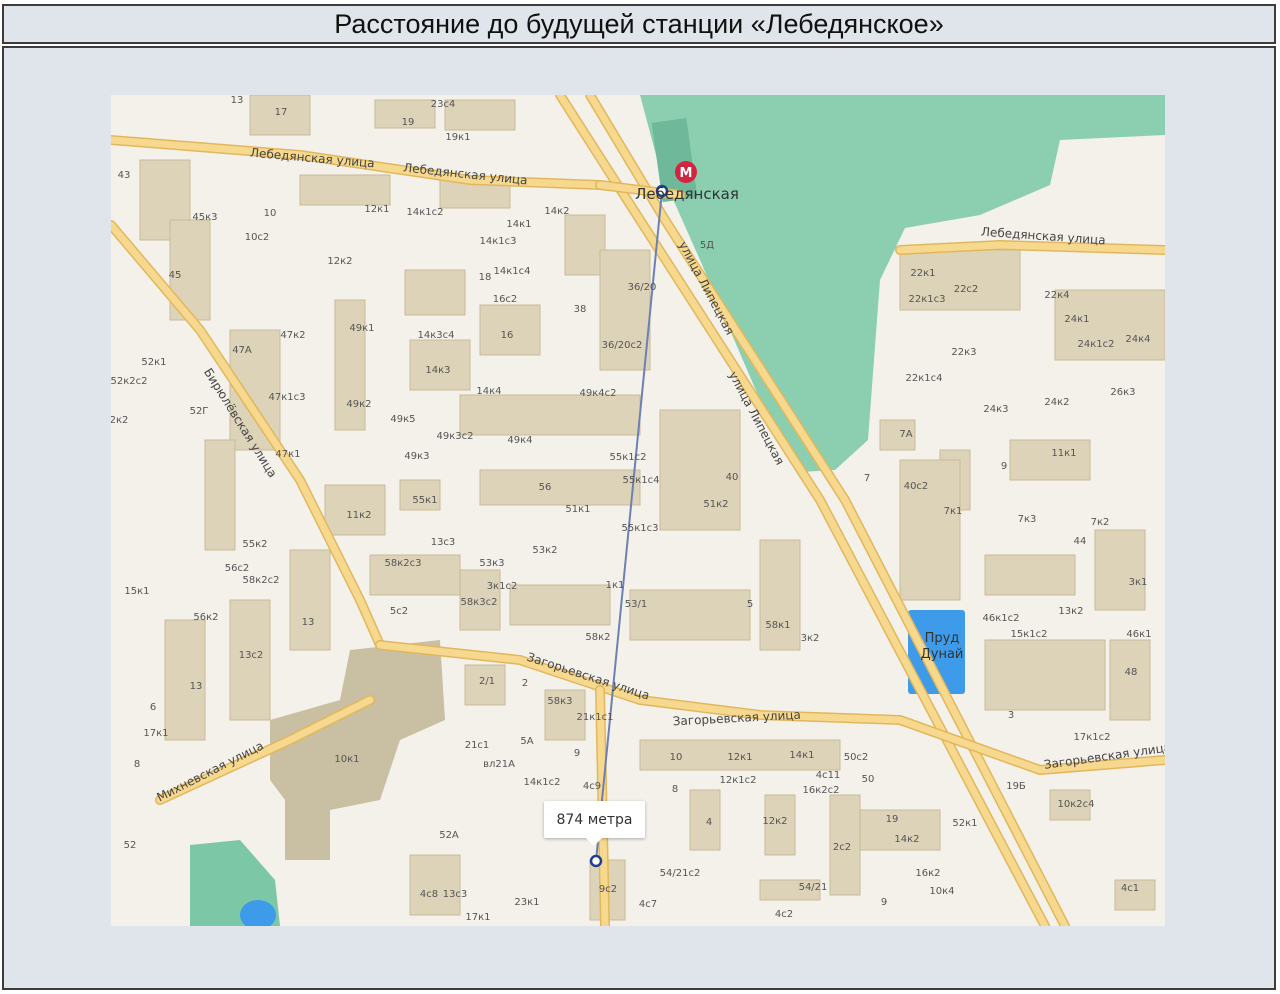  I want to click on building-8-complex, so click(357, 750).